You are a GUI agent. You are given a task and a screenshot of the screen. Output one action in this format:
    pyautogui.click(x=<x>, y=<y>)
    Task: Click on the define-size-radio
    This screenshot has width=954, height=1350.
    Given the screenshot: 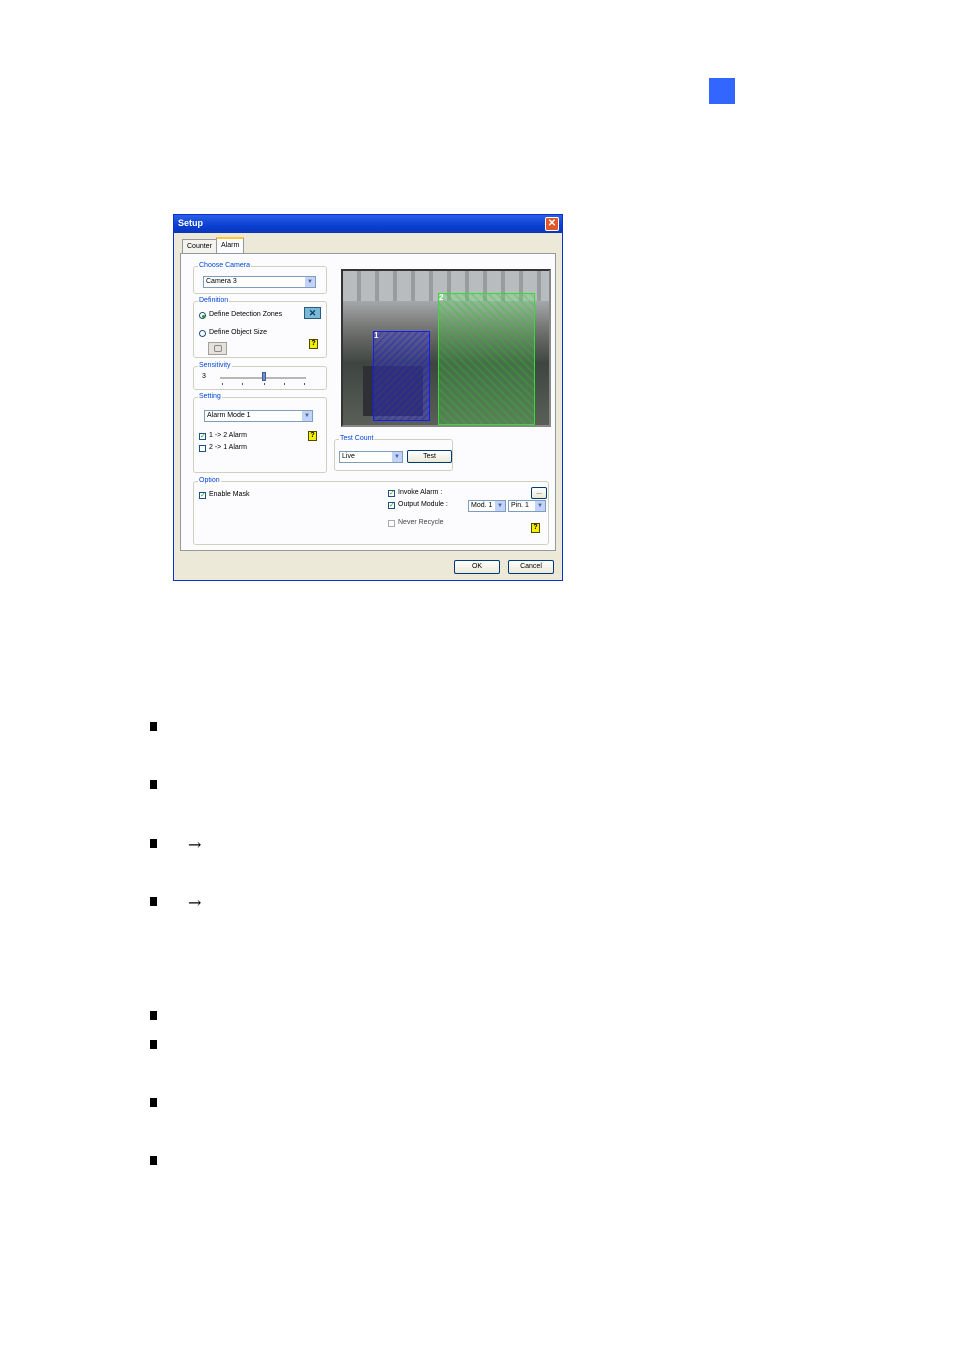 What is the action you would take?
    pyautogui.click(x=202, y=333)
    